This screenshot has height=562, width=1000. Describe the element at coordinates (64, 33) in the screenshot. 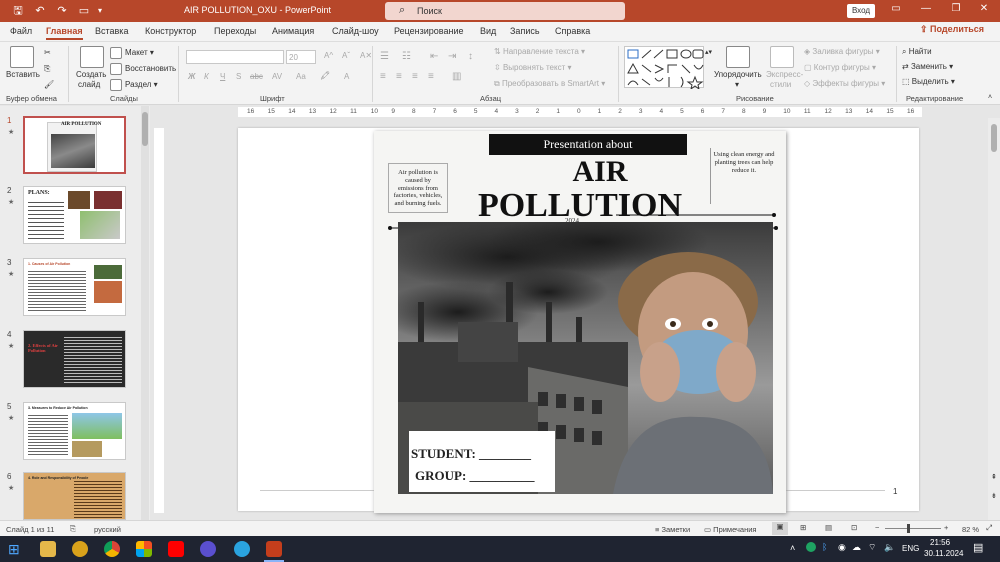

I see `tab-home: Главная` at that location.